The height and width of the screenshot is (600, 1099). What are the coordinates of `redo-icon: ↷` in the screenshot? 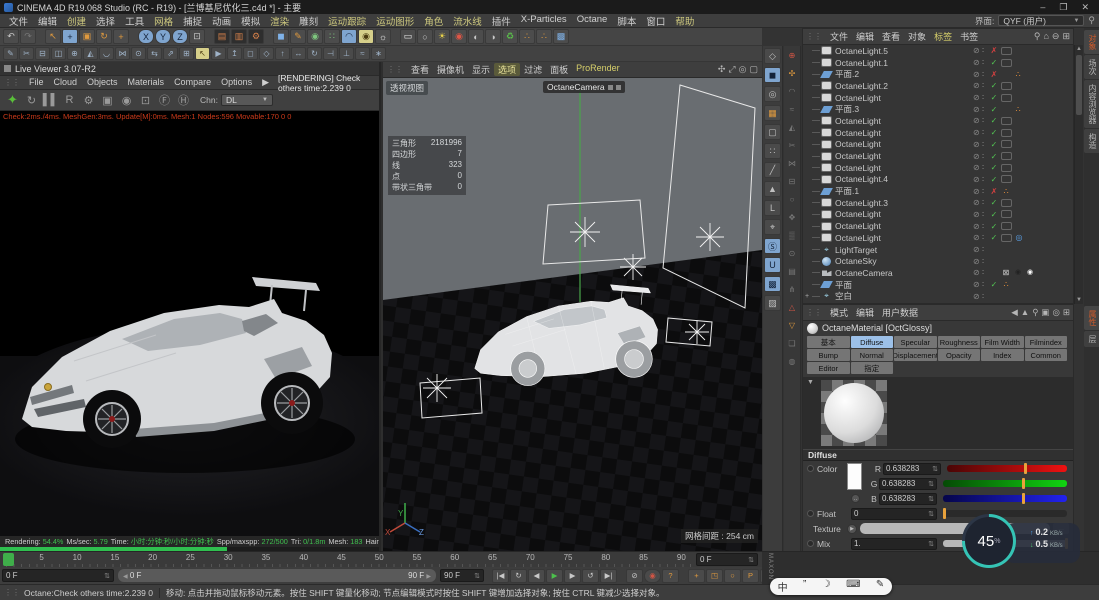 It's located at (28, 36).